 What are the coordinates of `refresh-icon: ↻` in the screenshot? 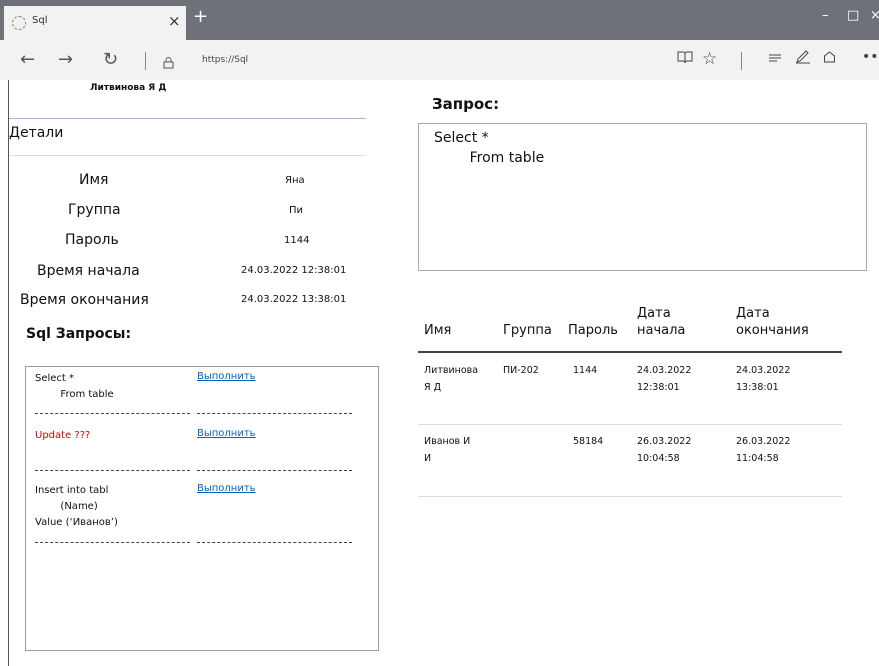 It's located at (110, 59).